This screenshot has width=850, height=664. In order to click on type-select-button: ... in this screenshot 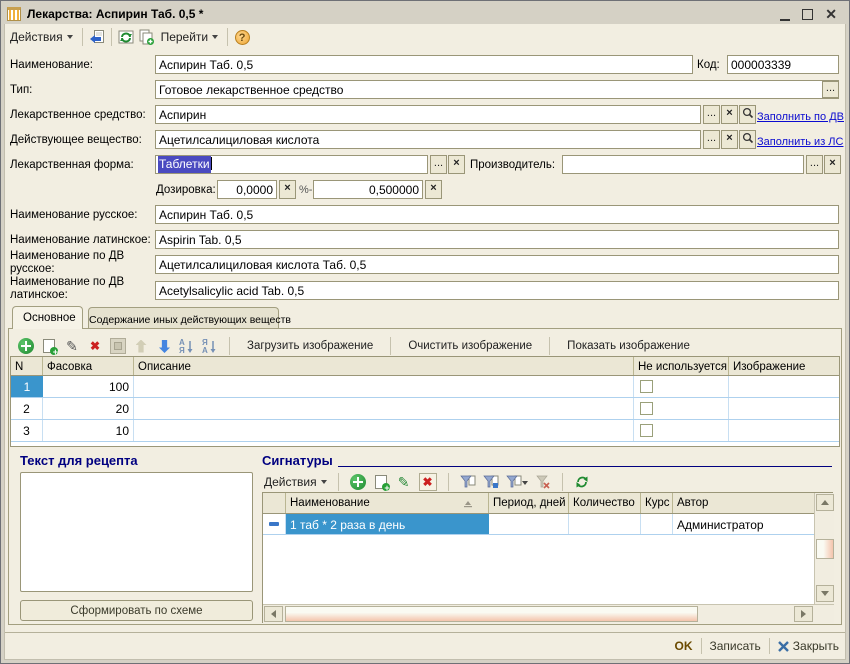, I will do `click(830, 89)`.